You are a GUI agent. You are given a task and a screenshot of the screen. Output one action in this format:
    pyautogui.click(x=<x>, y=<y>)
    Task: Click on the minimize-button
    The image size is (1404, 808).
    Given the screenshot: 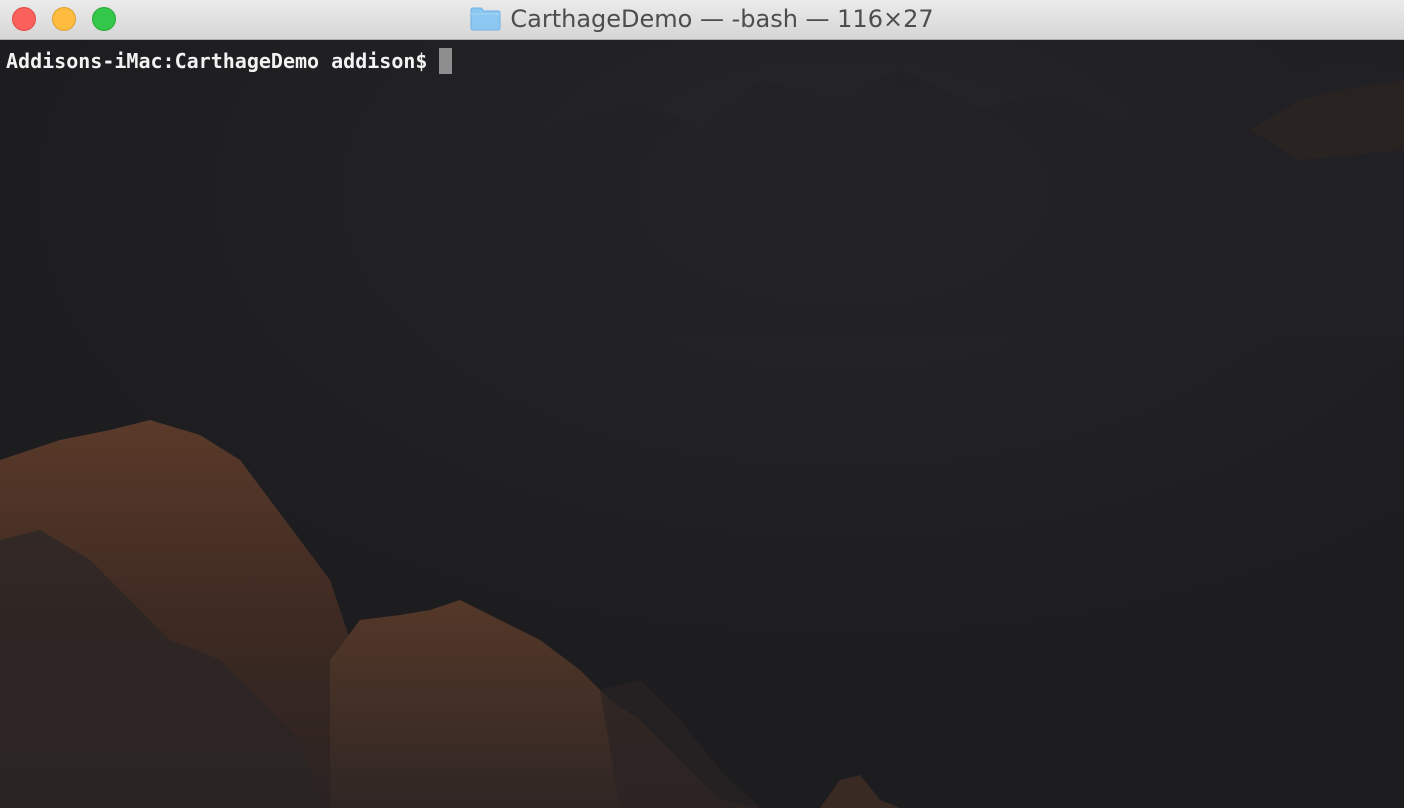 What is the action you would take?
    pyautogui.click(x=64, y=19)
    